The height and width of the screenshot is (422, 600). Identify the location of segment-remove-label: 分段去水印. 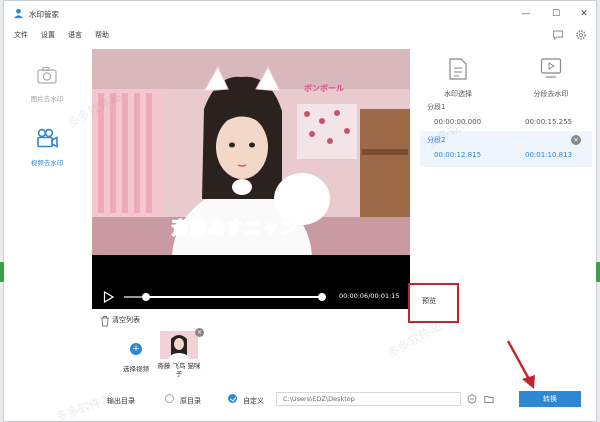
(551, 94).